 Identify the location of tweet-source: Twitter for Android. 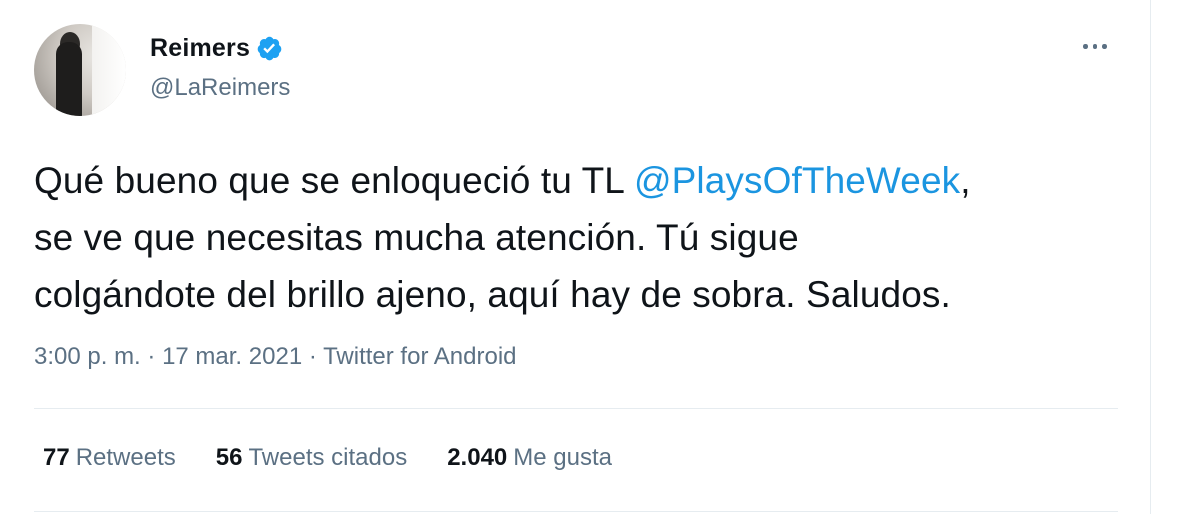
(419, 356).